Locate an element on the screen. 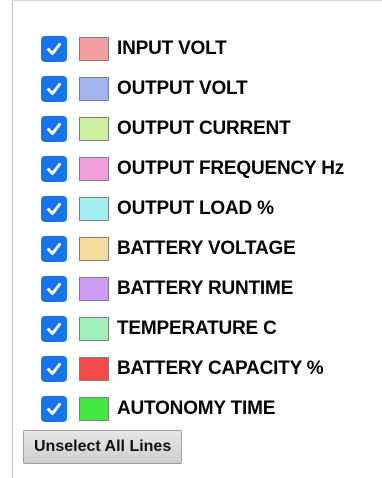  legend-row: BATTERY RUNTIME is located at coordinates (192, 289).